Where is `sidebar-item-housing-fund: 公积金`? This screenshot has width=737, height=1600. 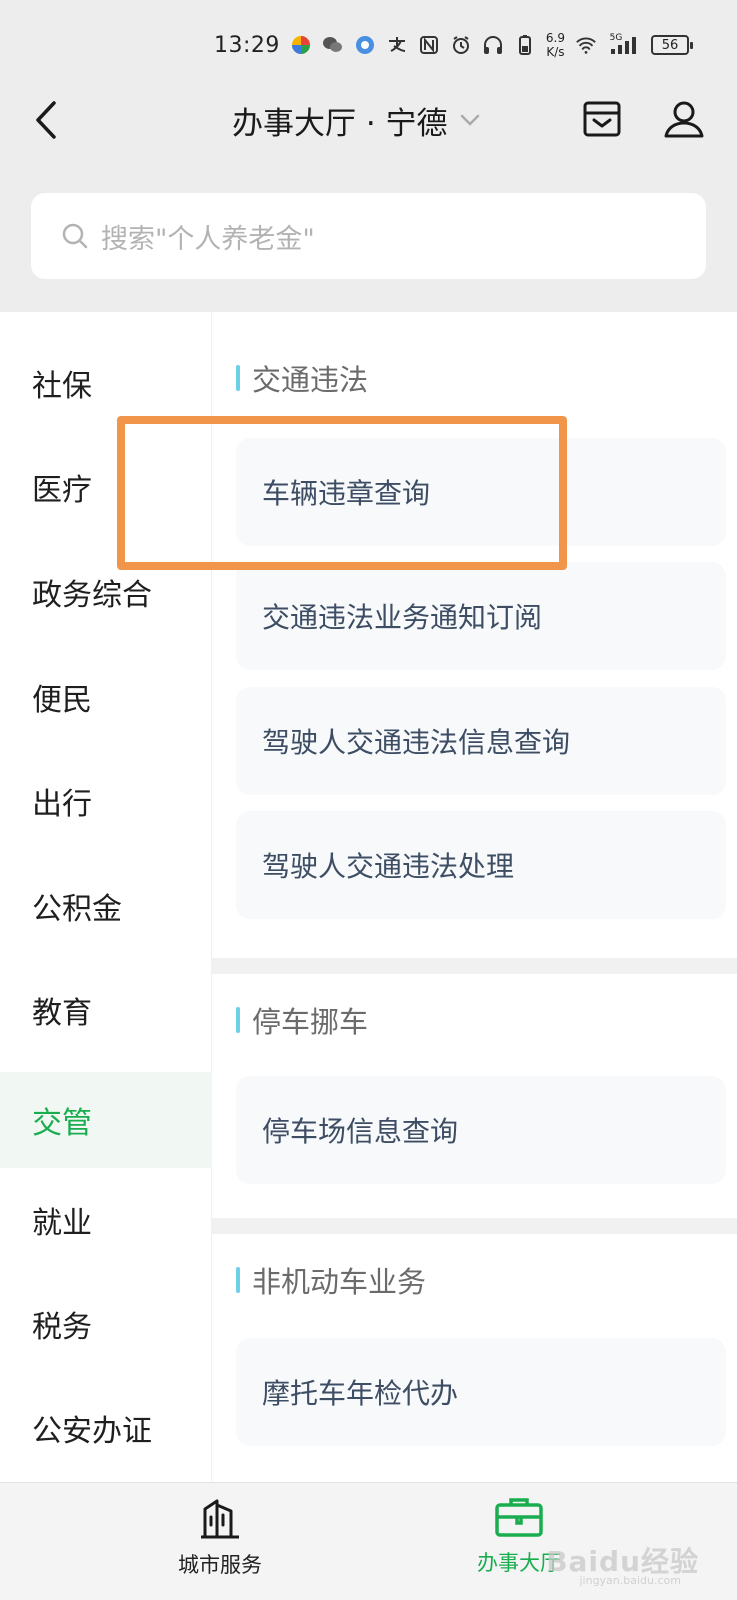 sidebar-item-housing-fund: 公积金 is located at coordinates (106, 906).